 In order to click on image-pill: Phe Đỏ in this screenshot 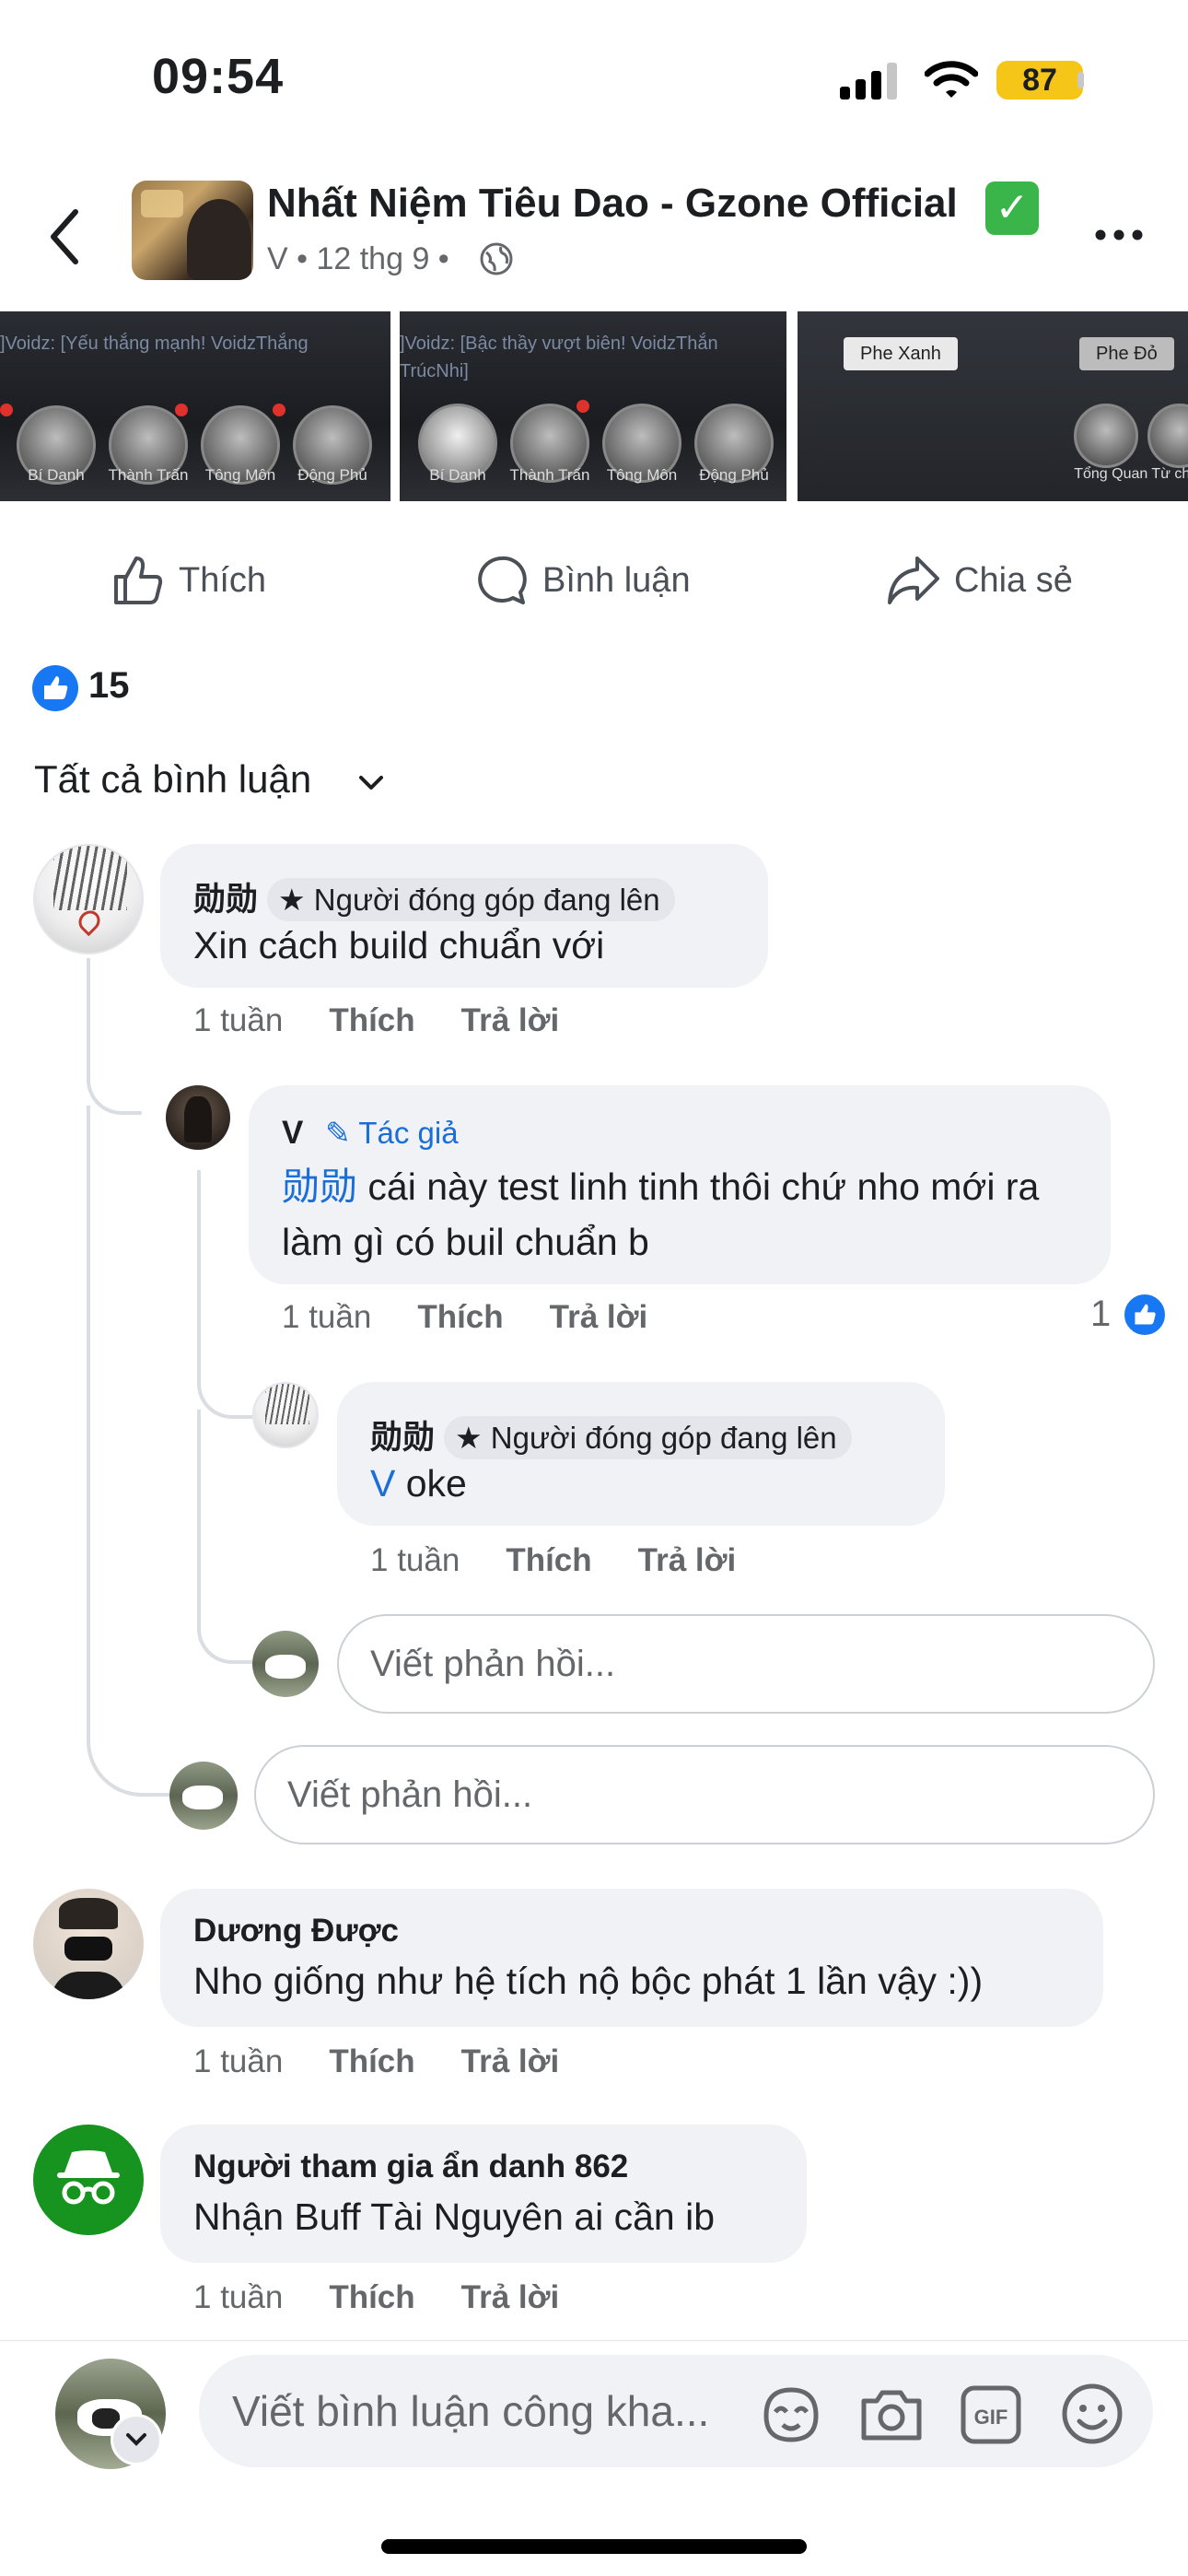, I will do `click(1126, 353)`.